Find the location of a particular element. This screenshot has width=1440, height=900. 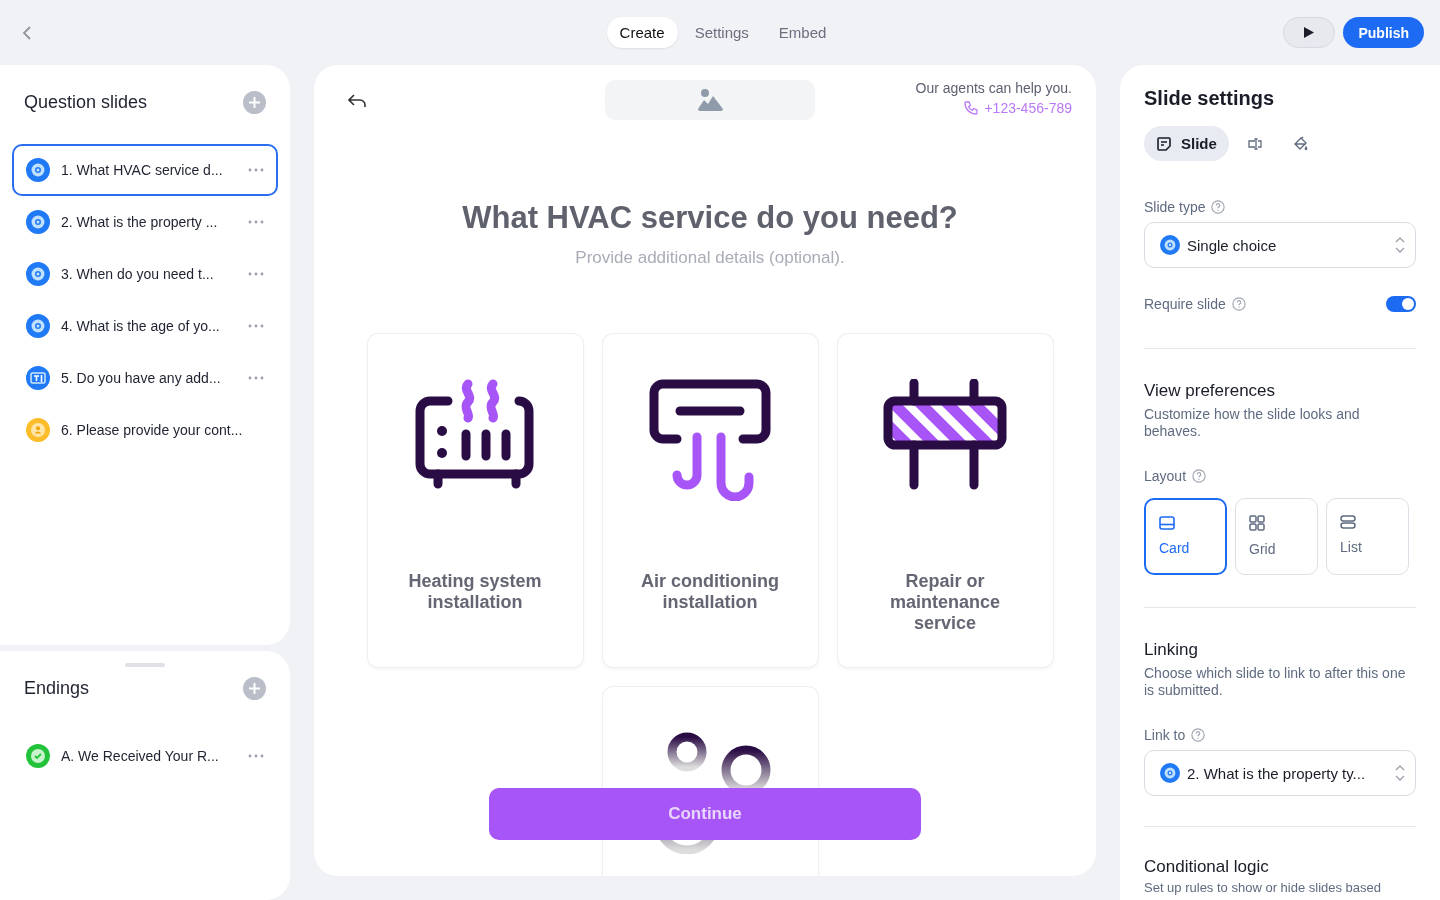

text-field-icon is located at coordinates (38, 378).